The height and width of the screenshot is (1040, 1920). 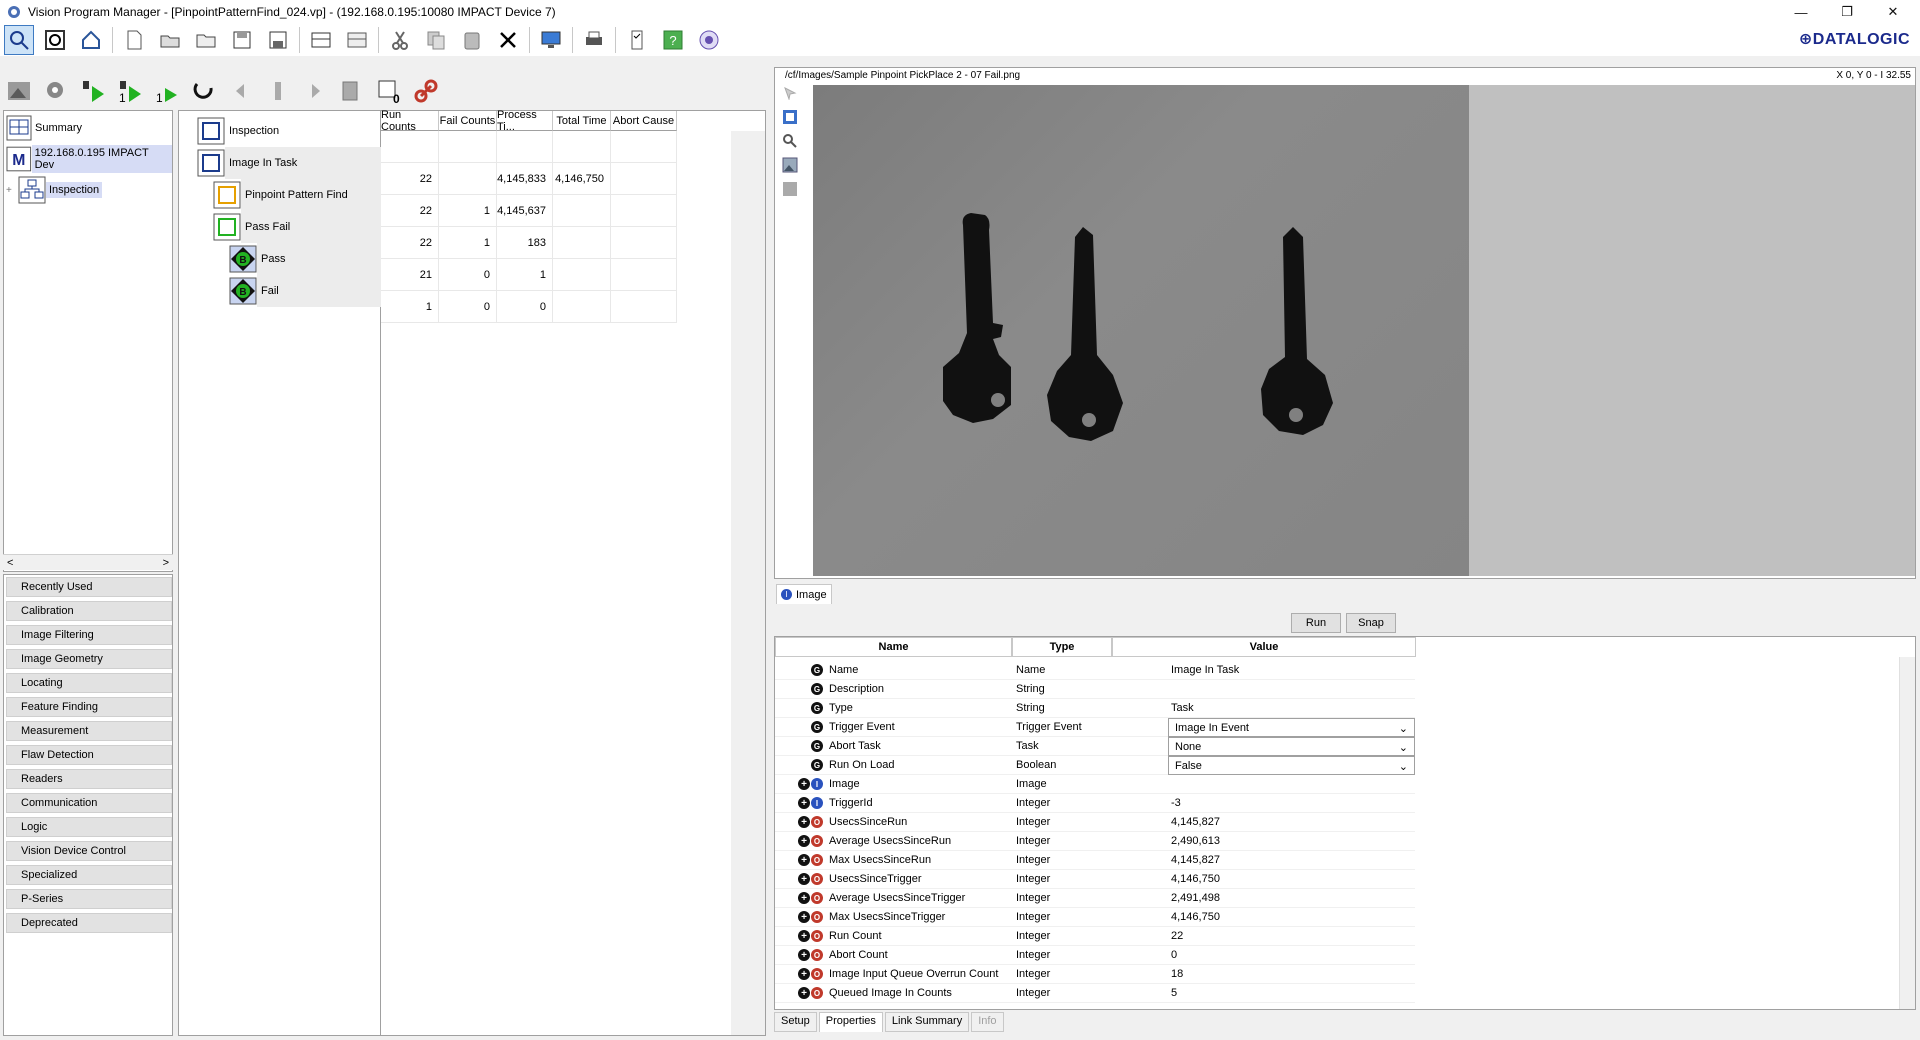 What do you see at coordinates (790, 189) in the screenshot?
I see `fit-icon` at bounding box center [790, 189].